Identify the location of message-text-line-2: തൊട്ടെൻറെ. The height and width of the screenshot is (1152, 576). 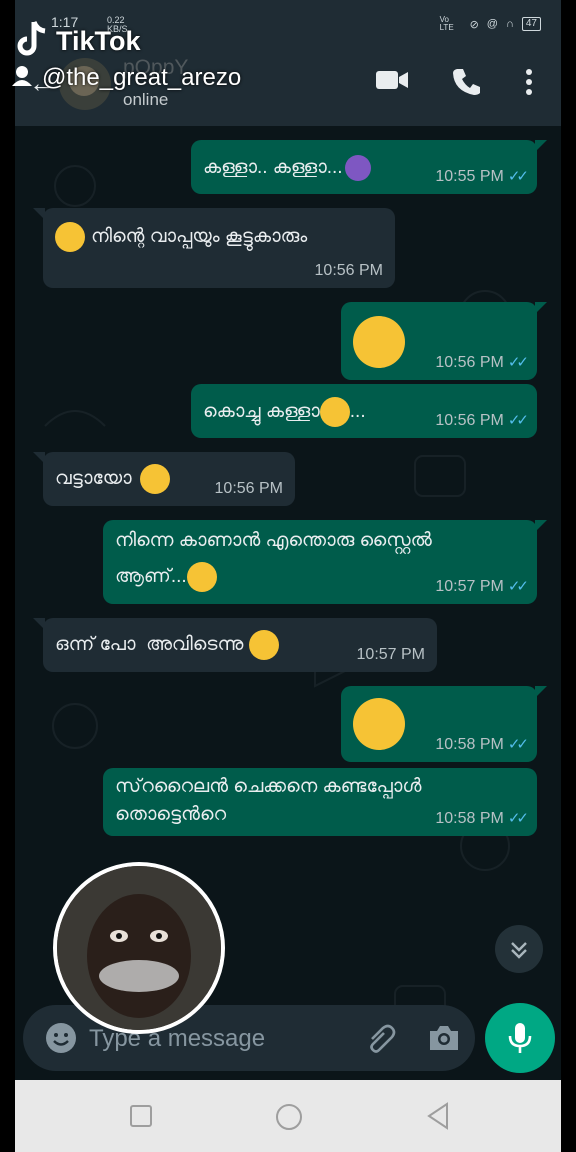
(171, 814).